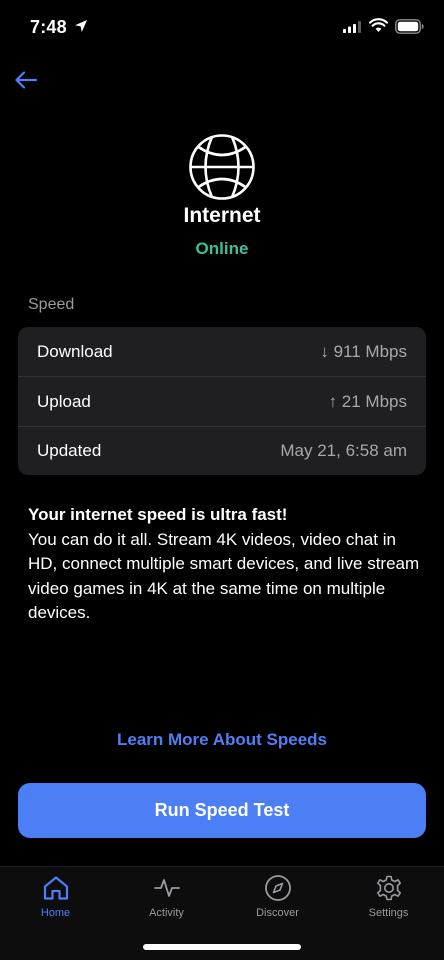  What do you see at coordinates (277, 888) in the screenshot?
I see `compass-icon` at bounding box center [277, 888].